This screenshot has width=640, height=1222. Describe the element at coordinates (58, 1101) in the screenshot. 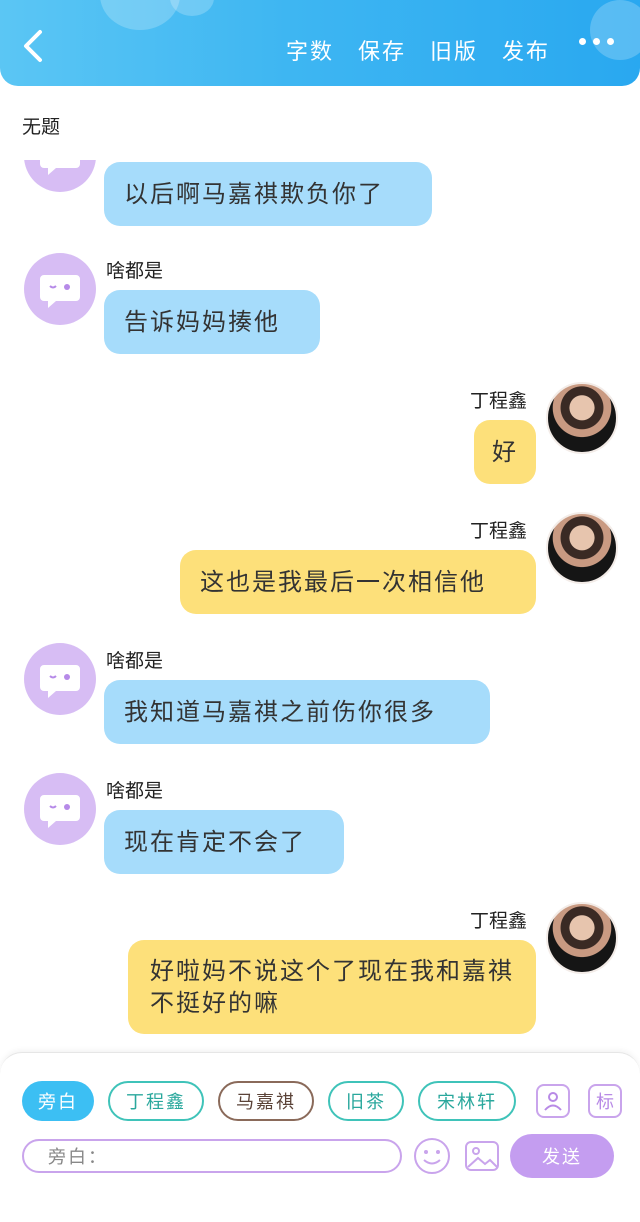

I see `role-chip-narrator: 旁白` at that location.